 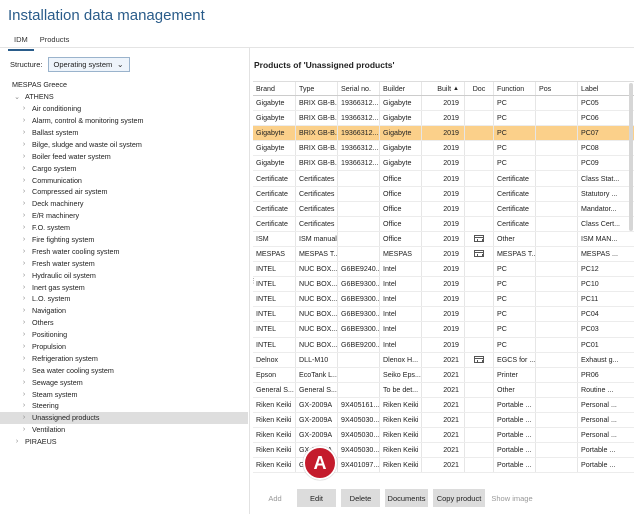 I want to click on column-header: Built ▲, so click(x=443, y=88).